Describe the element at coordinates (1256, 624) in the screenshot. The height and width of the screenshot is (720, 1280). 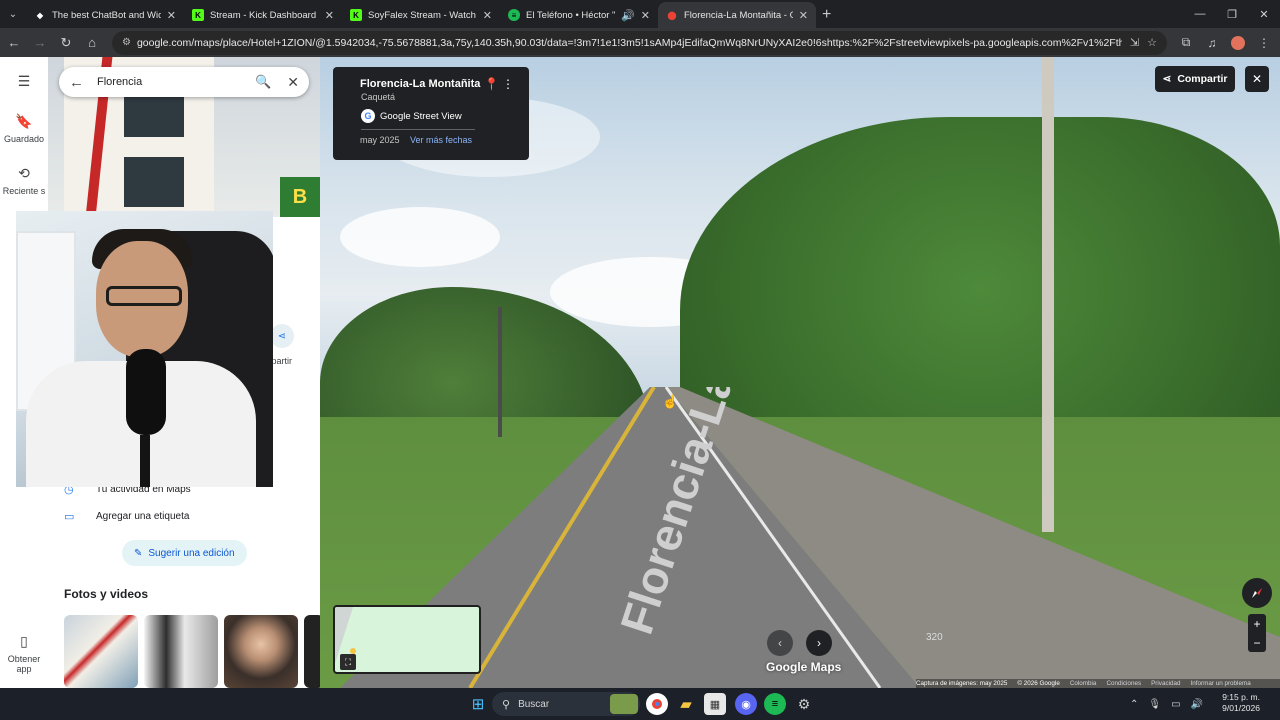
I see `zoom-in-icon: +` at that location.